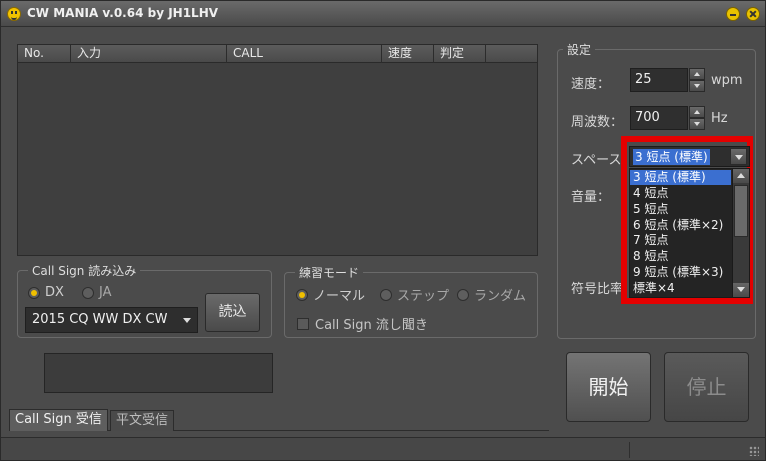 Image resolution: width=766 pixels, height=461 pixels. What do you see at coordinates (14, 14) in the screenshot?
I see `smiley-app-icon` at bounding box center [14, 14].